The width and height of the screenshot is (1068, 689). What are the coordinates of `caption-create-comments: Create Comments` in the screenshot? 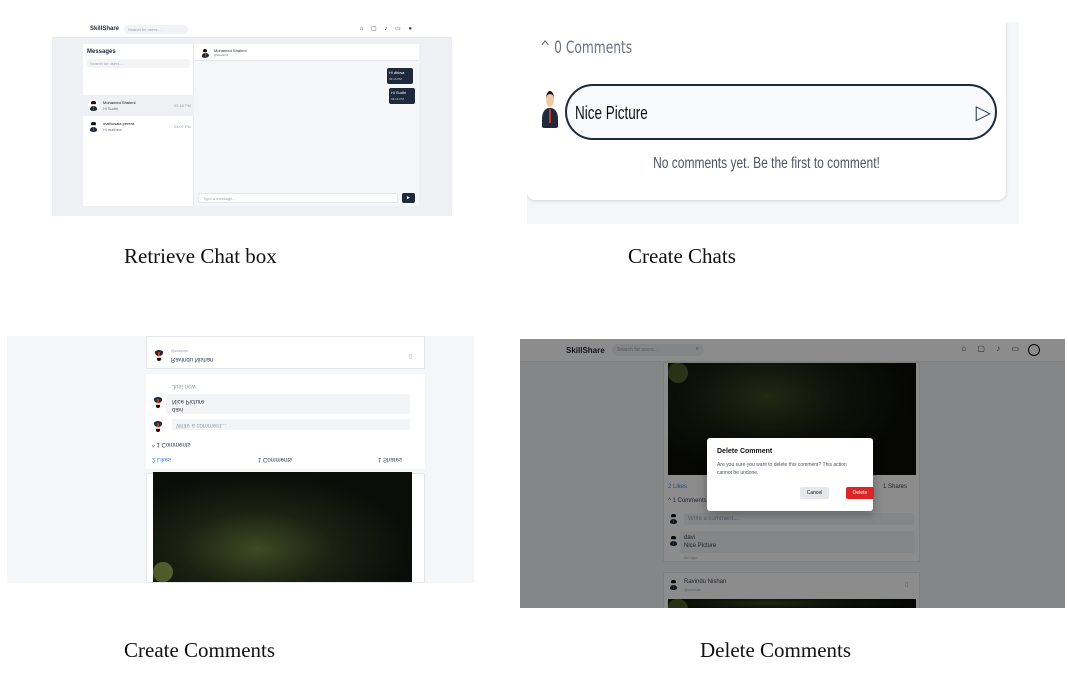 It's located at (200, 650).